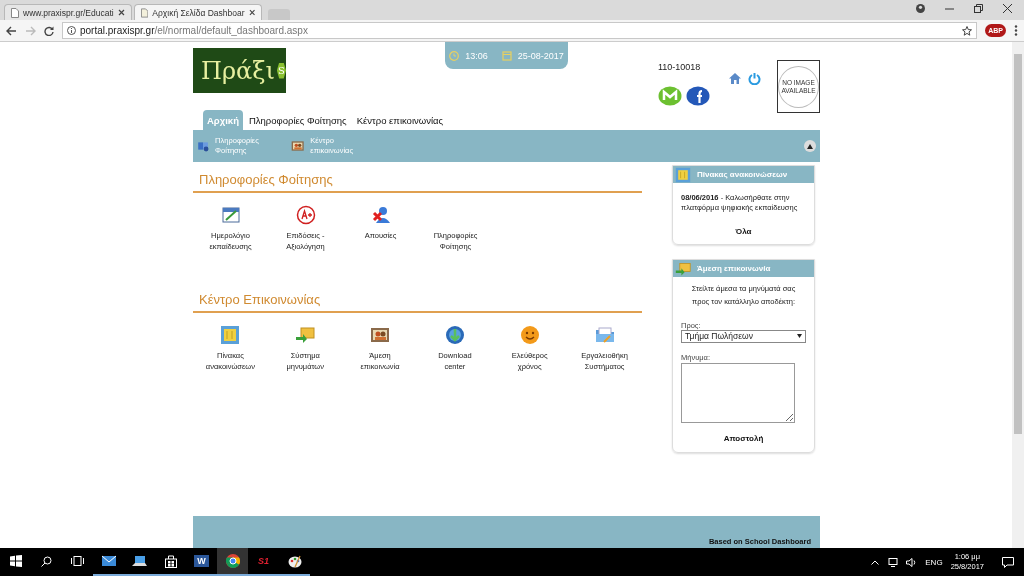 The width and height of the screenshot is (1024, 576). I want to click on power-icon, so click(754, 78).